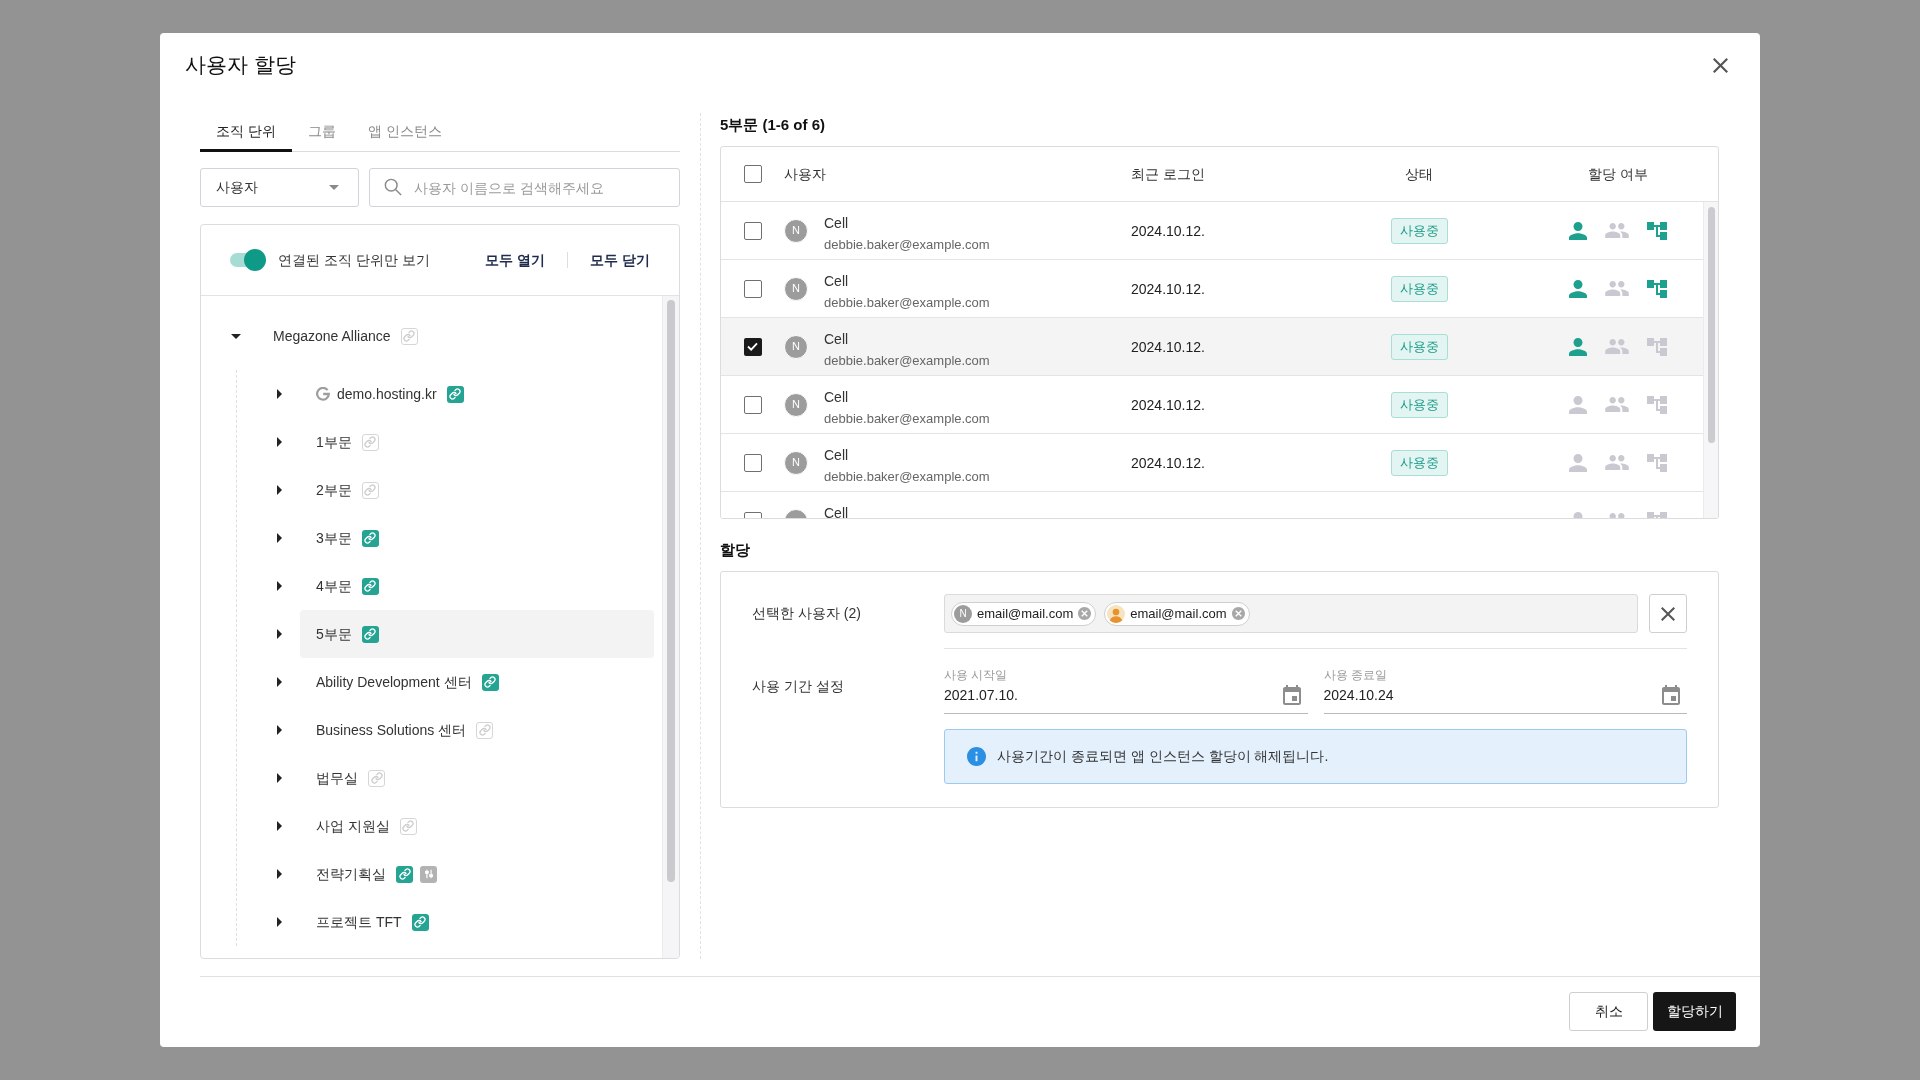  What do you see at coordinates (477, 634) in the screenshot?
I see `tree-item: 5부문` at bounding box center [477, 634].